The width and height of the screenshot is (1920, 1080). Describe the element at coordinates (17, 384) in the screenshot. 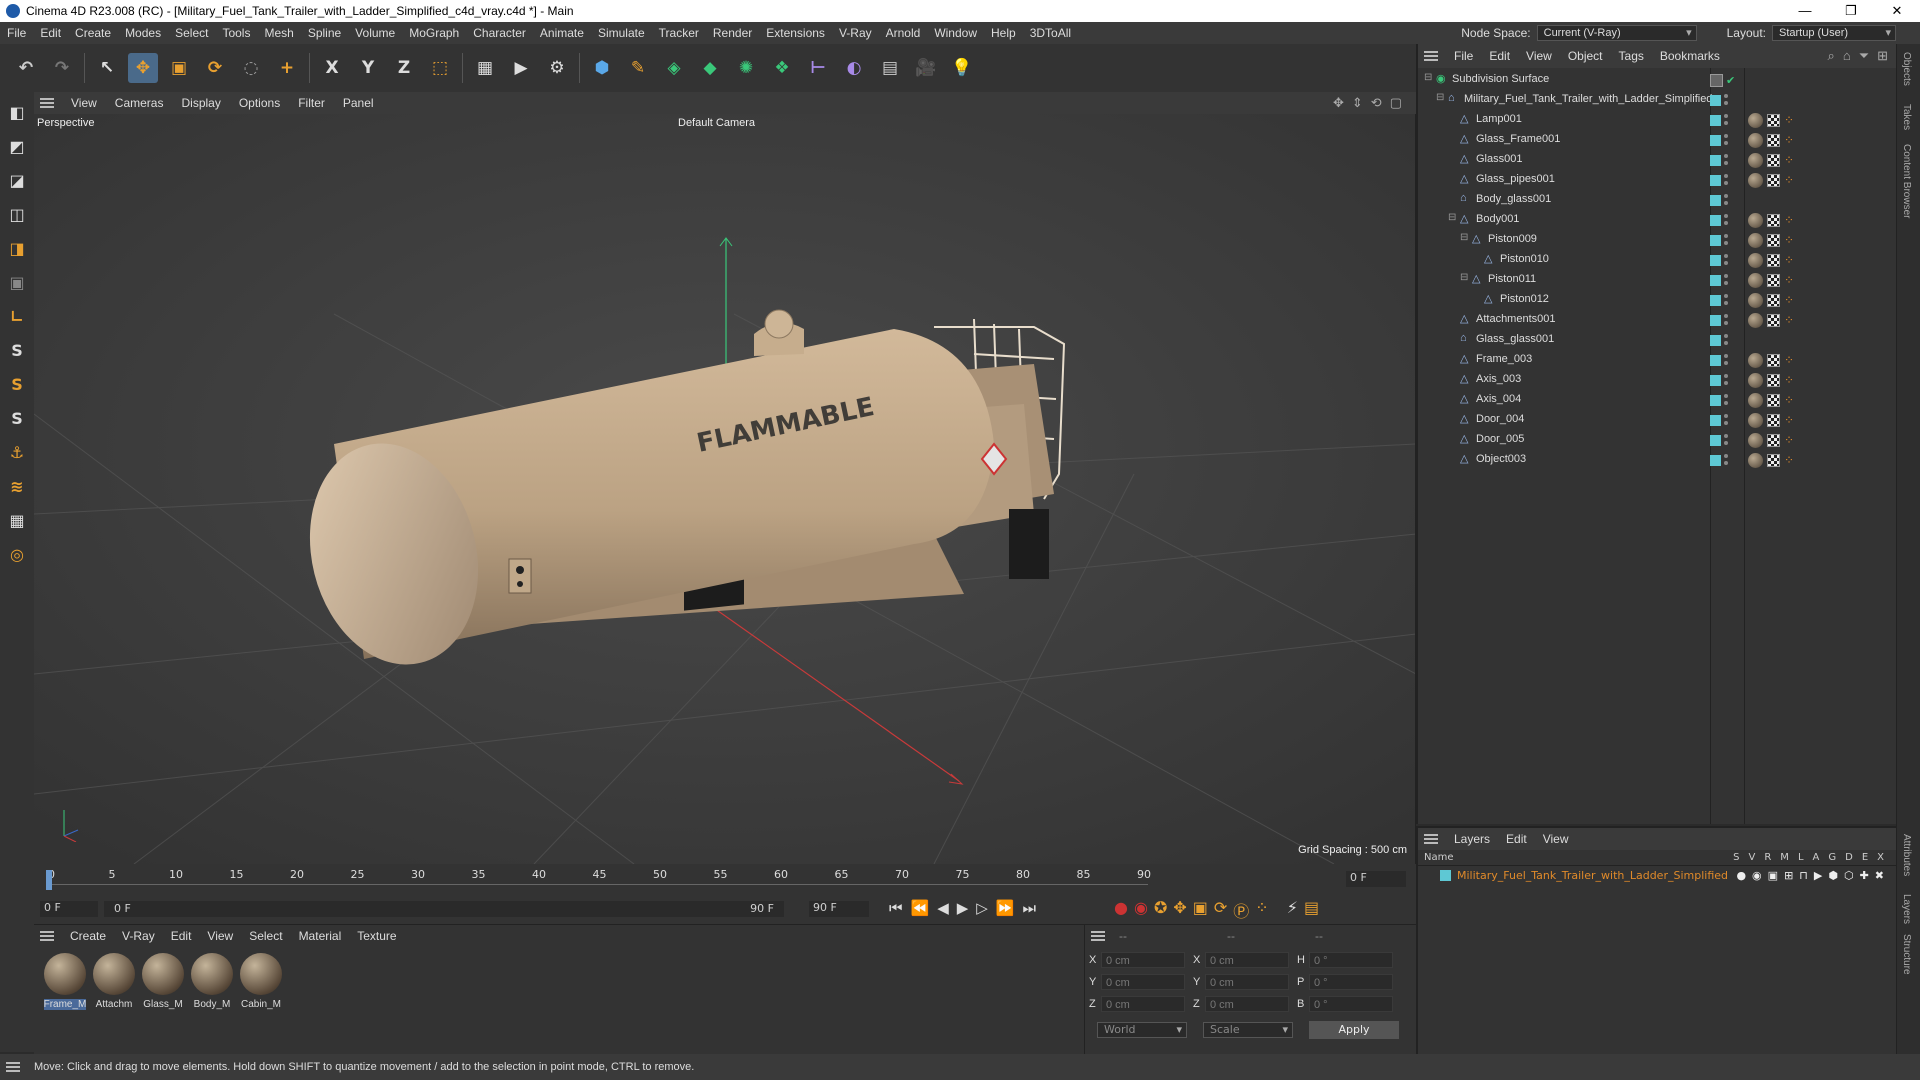

I see `snap-settings-icon: S` at that location.